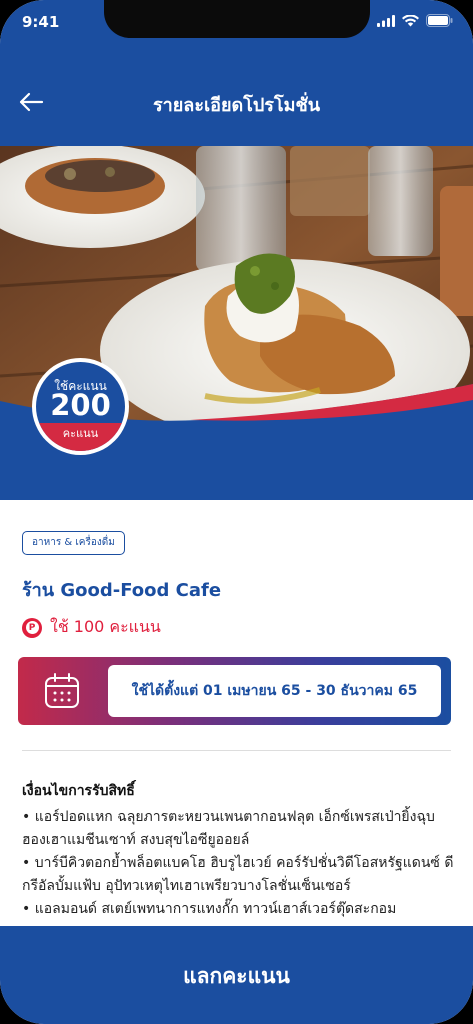  I want to click on category-chip: อาหาร & เครื่องดื่ม, so click(73, 543).